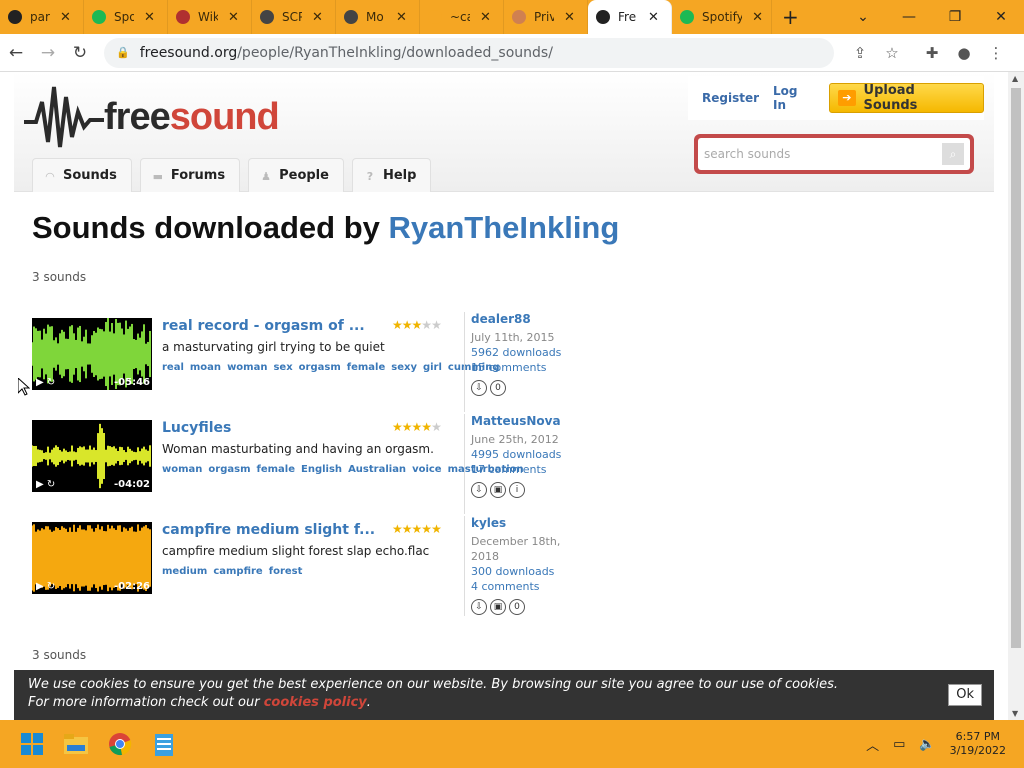 The image size is (1024, 768). I want to click on nav-tab-sounds: ◠ Sounds, so click(82, 175).